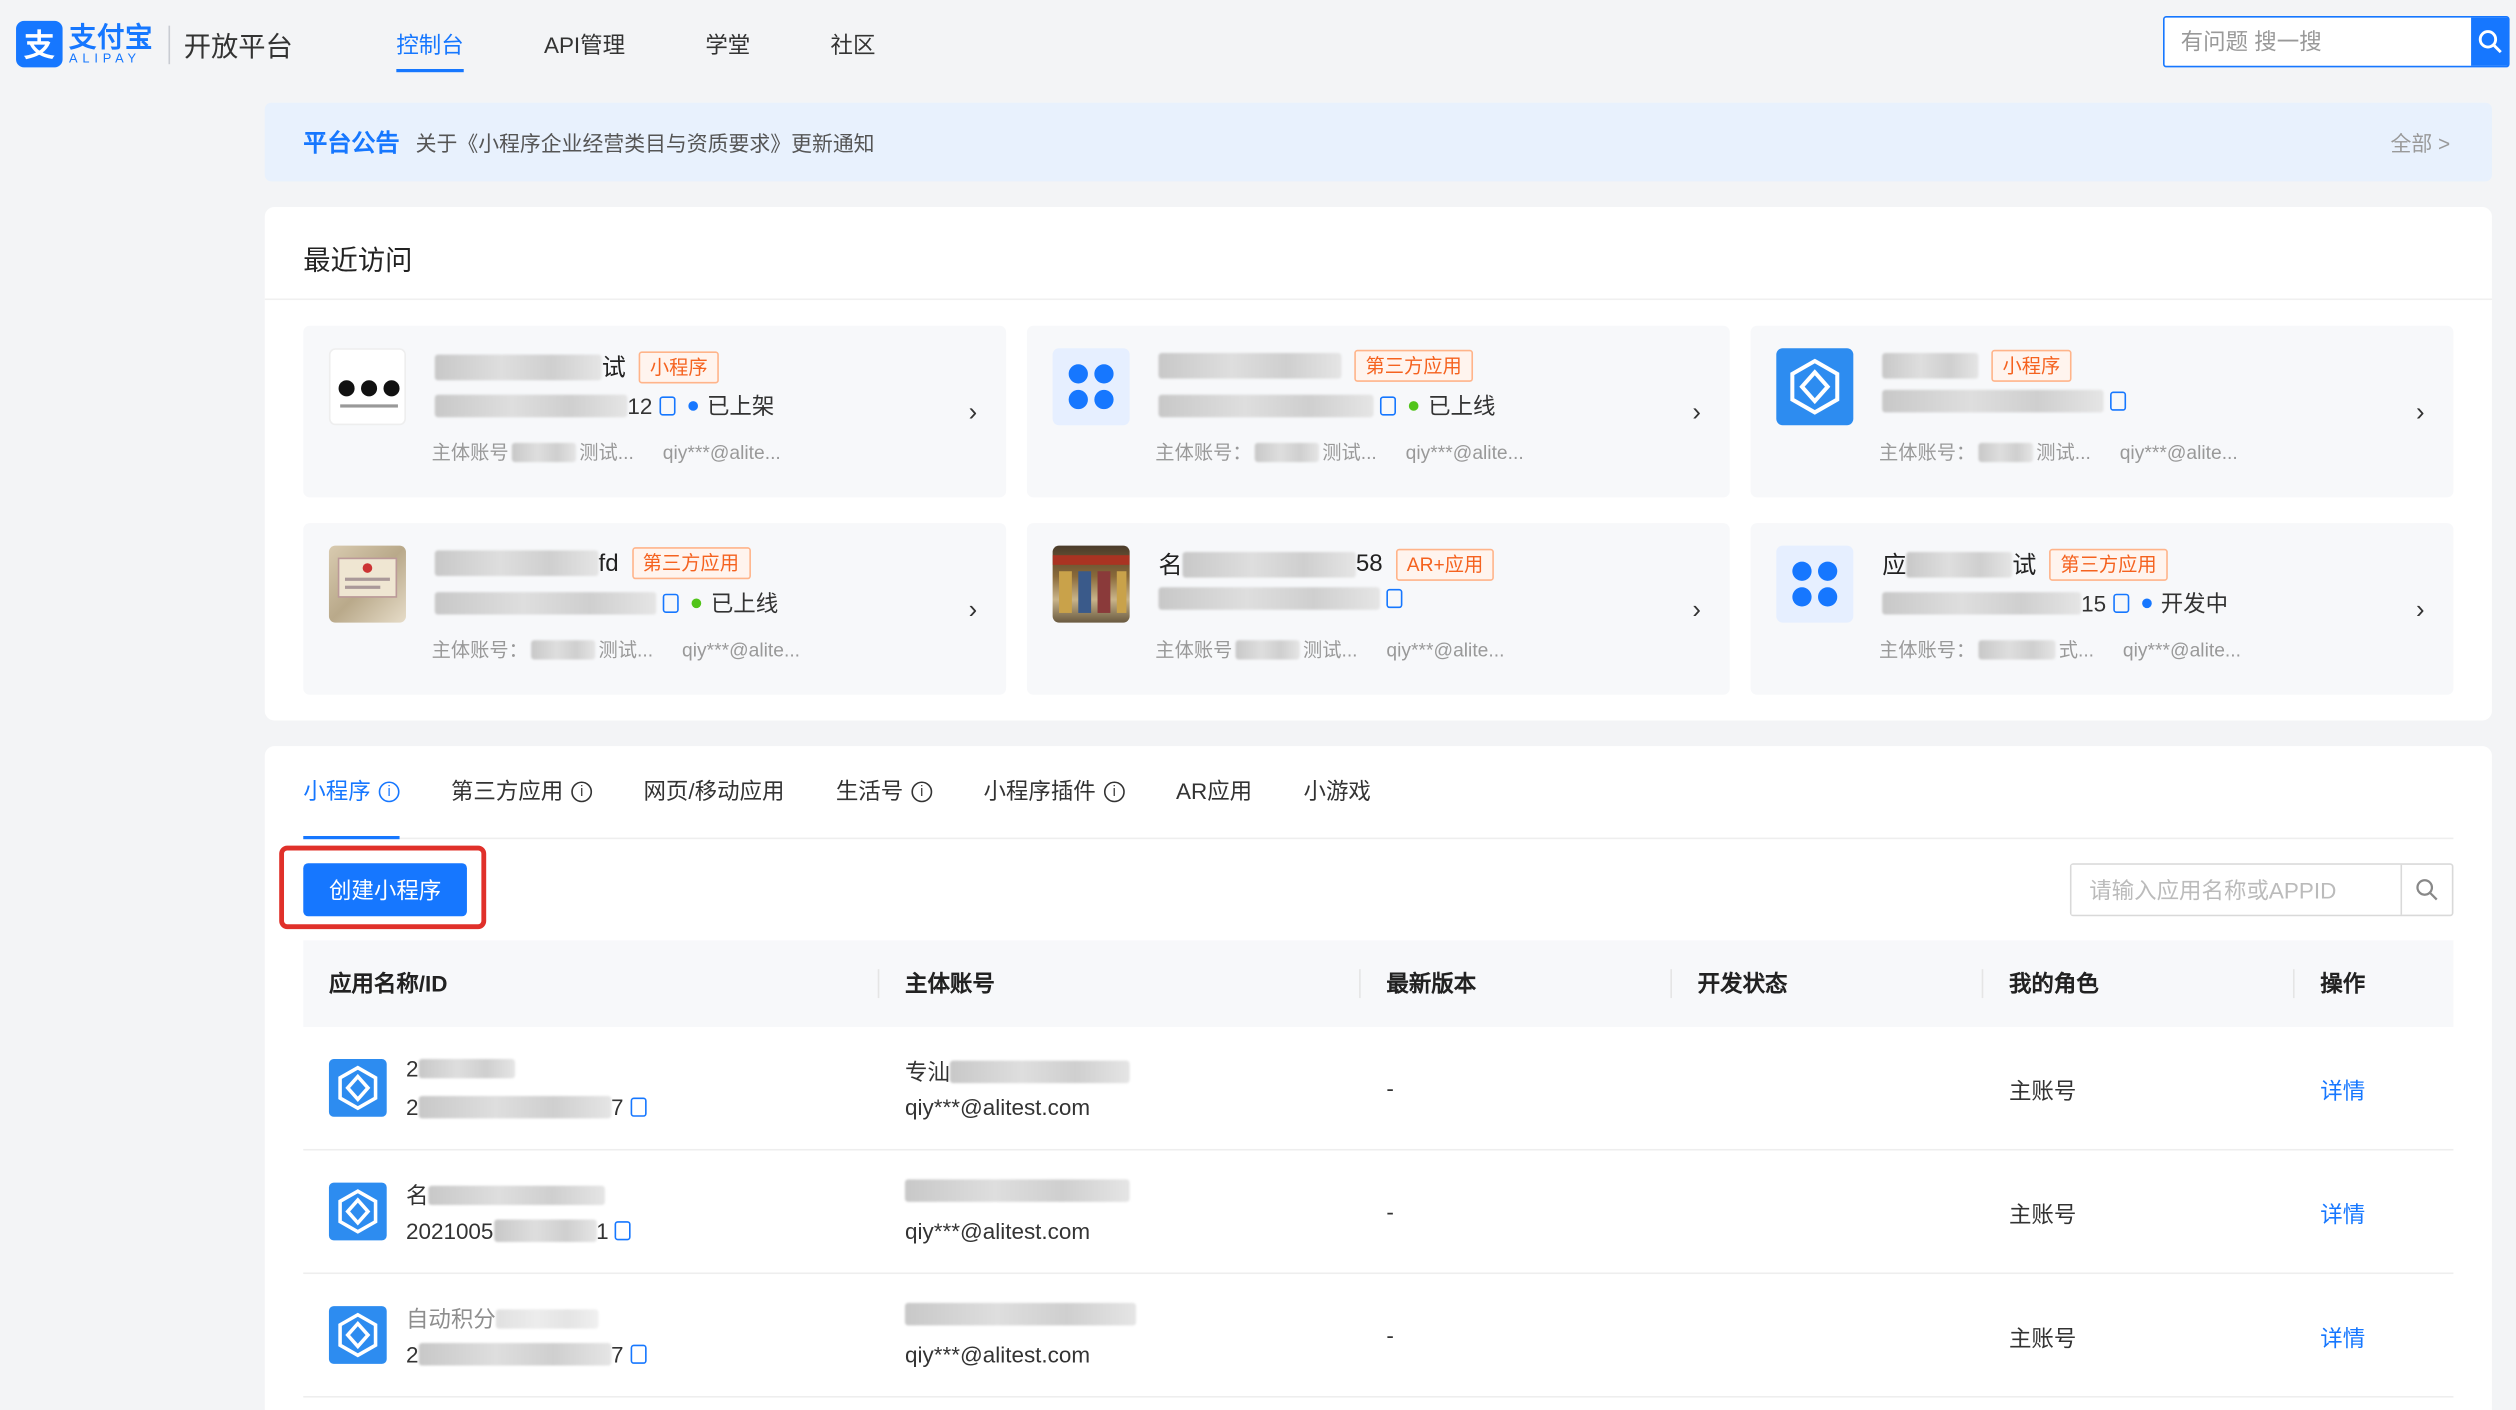 The height and width of the screenshot is (1410, 2516). Describe the element at coordinates (997, 1107) in the screenshot. I see `owner-email: qiy***@alitest.com` at that location.